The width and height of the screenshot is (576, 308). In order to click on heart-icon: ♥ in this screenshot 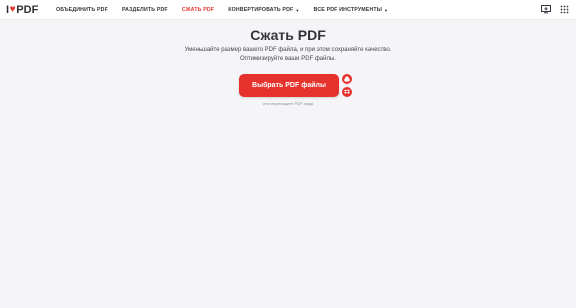, I will do `click(12, 9)`.